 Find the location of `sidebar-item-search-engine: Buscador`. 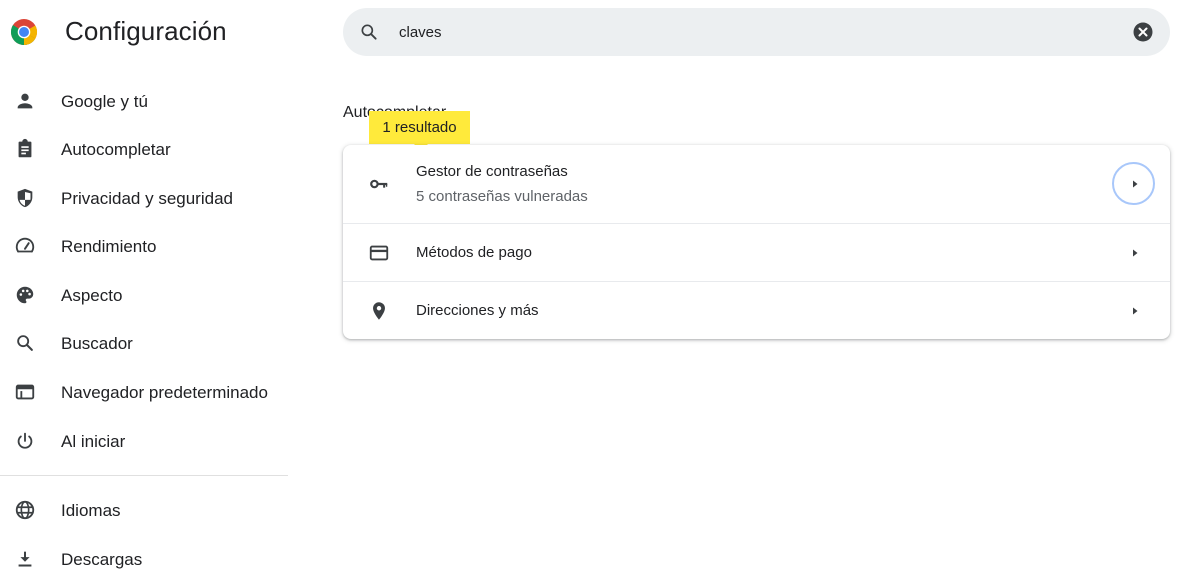

sidebar-item-search-engine: Buscador is located at coordinates (144, 342).